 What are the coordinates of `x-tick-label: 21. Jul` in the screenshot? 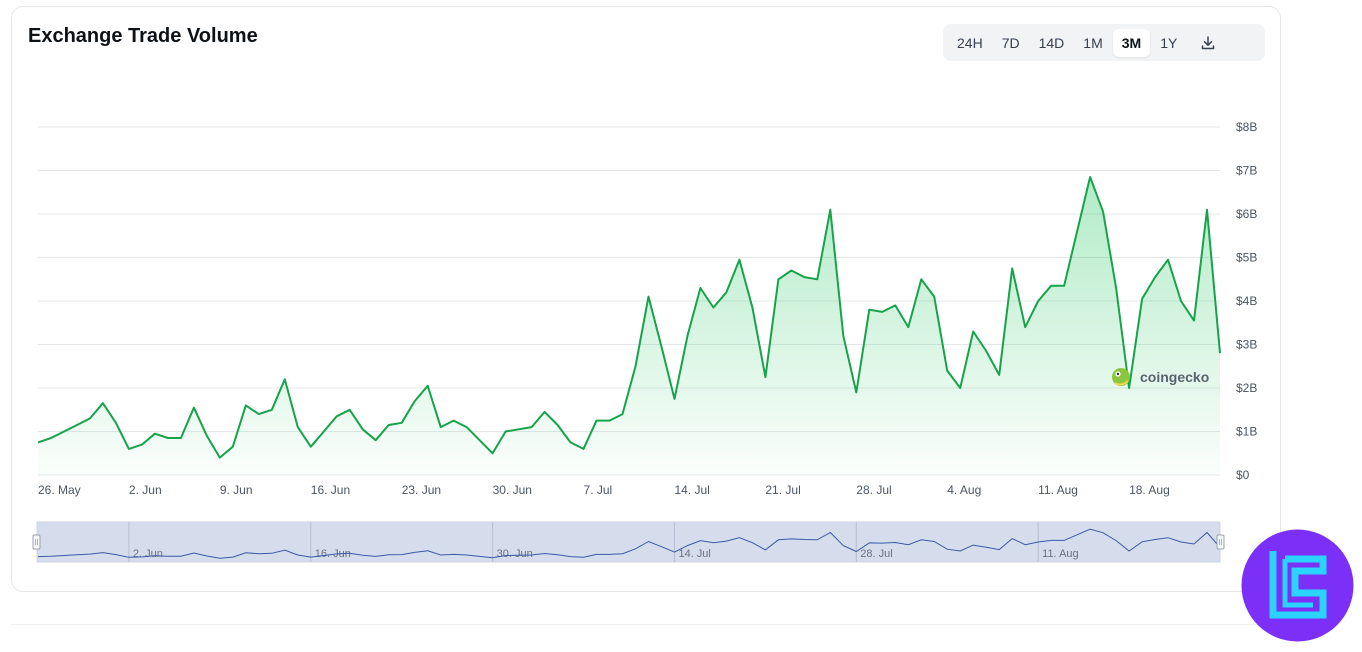 It's located at (782, 490).